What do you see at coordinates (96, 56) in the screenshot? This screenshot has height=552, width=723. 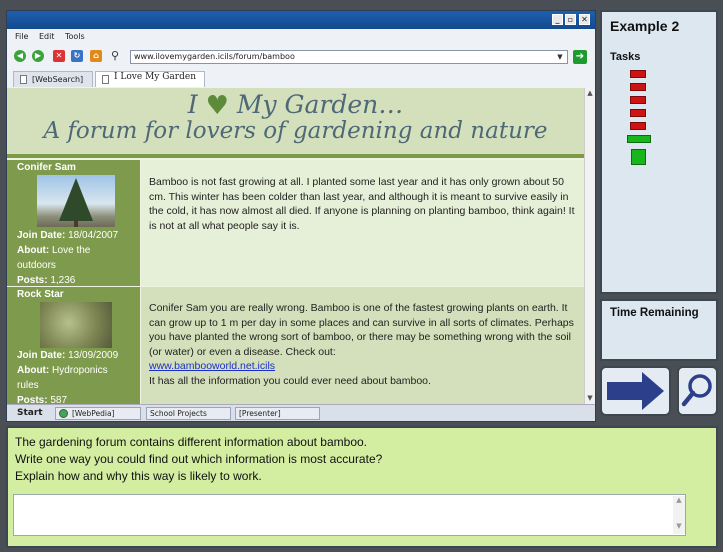 I see `home-icon: ⌂` at bounding box center [96, 56].